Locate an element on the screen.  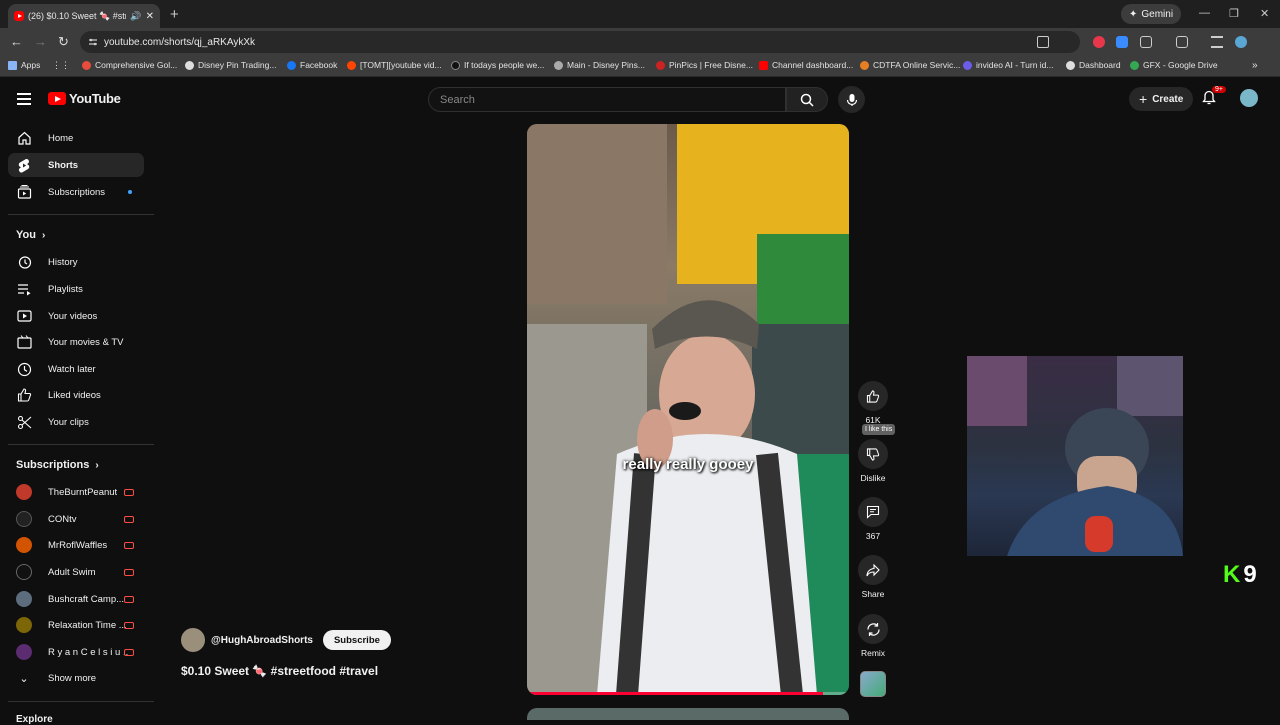
bookmark-apps: Apps is located at coordinates (24, 65).